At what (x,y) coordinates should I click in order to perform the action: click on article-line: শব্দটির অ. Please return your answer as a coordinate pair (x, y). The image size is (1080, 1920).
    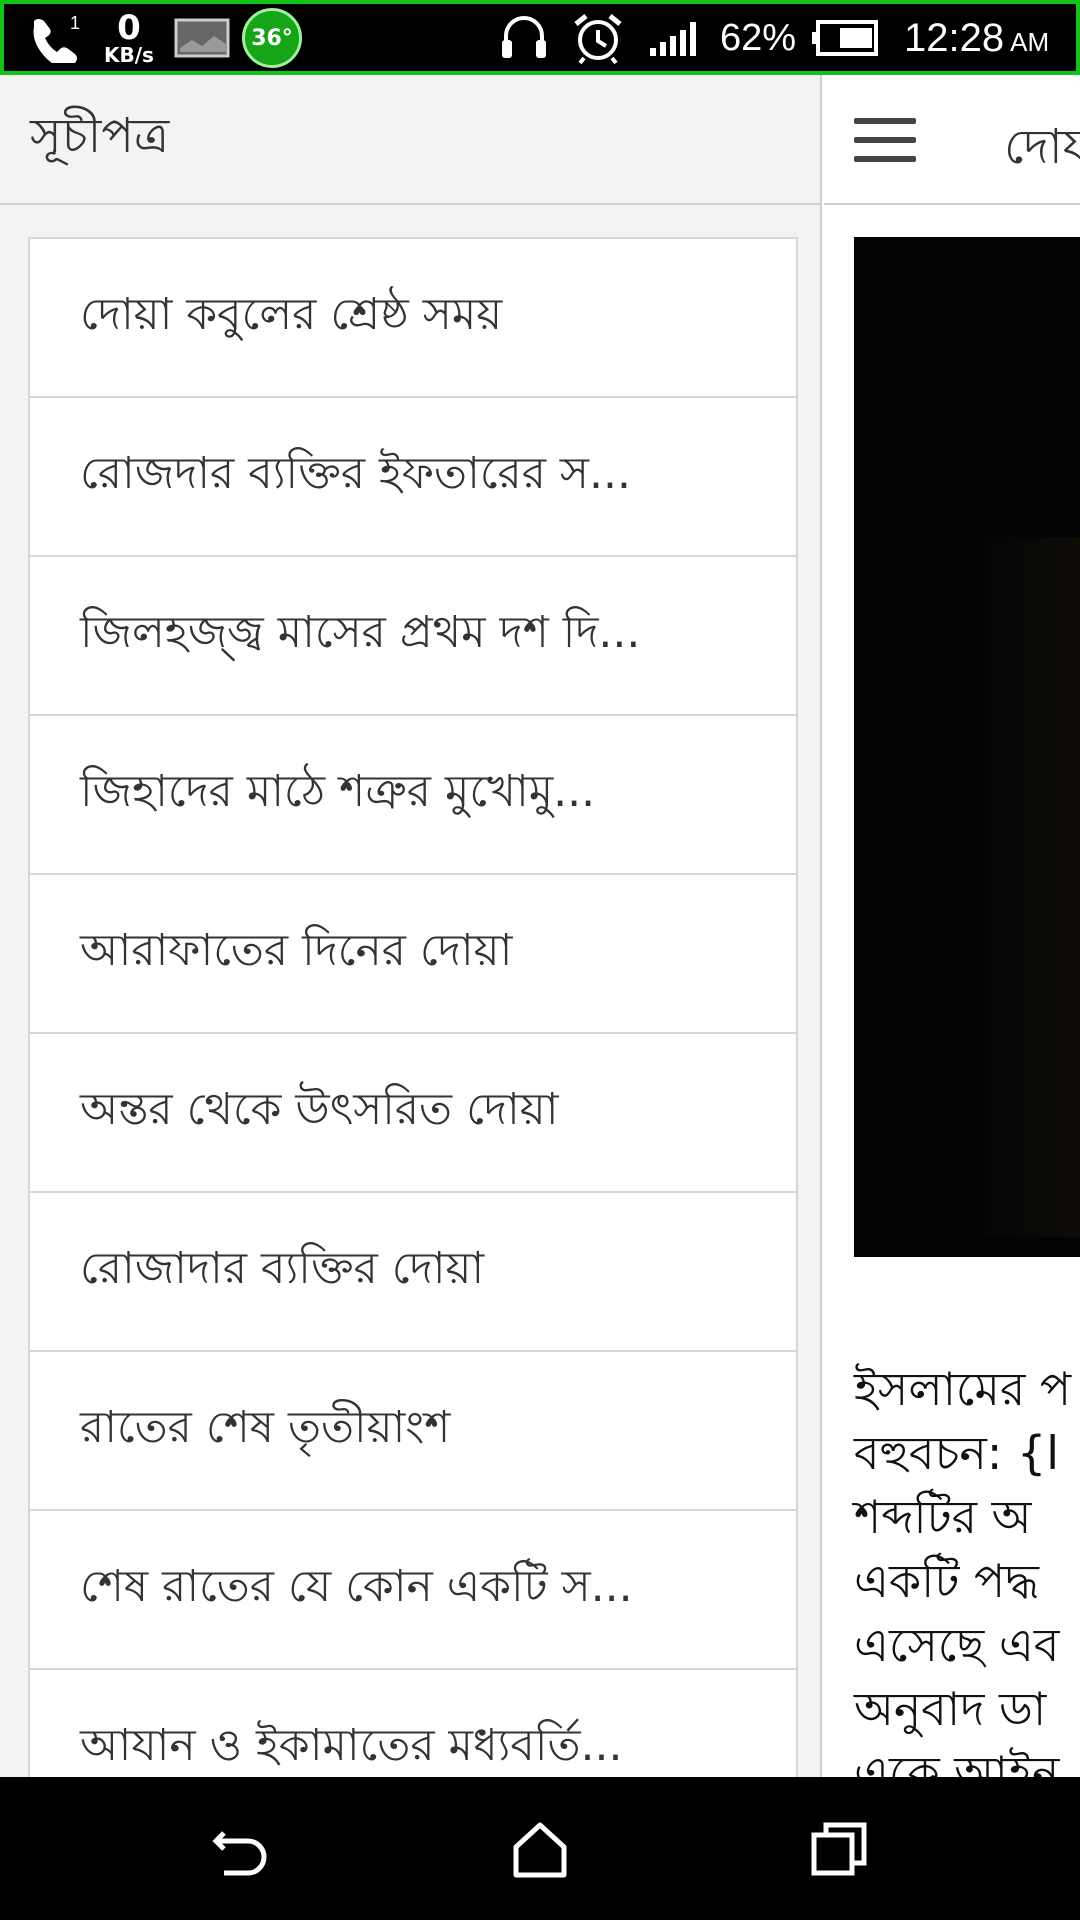
    Looking at the image, I should click on (943, 1517).